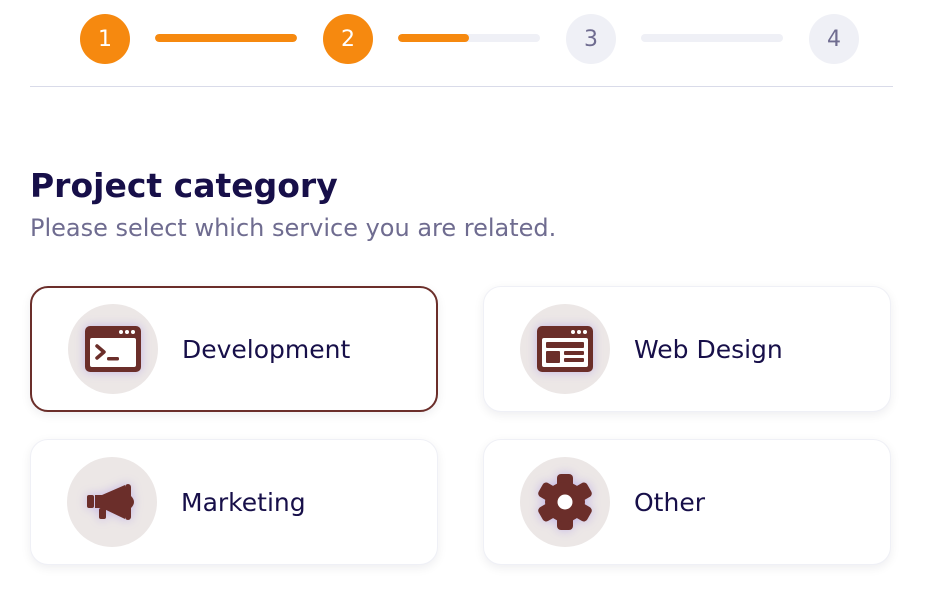 The image size is (946, 607). I want to click on page-title: Project category, so click(184, 185).